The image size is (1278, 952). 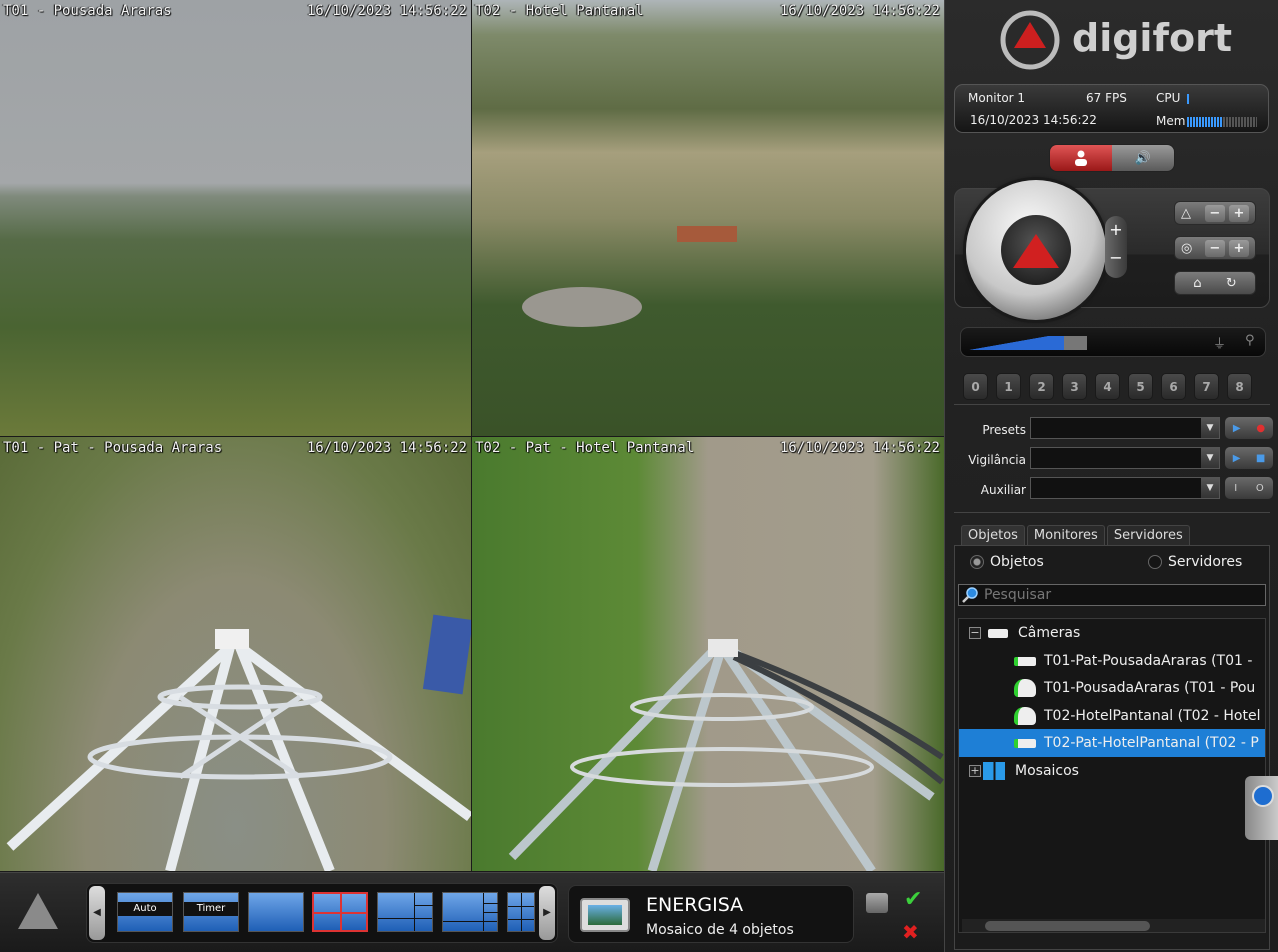 I want to click on tower-structure, so click(x=238, y=742).